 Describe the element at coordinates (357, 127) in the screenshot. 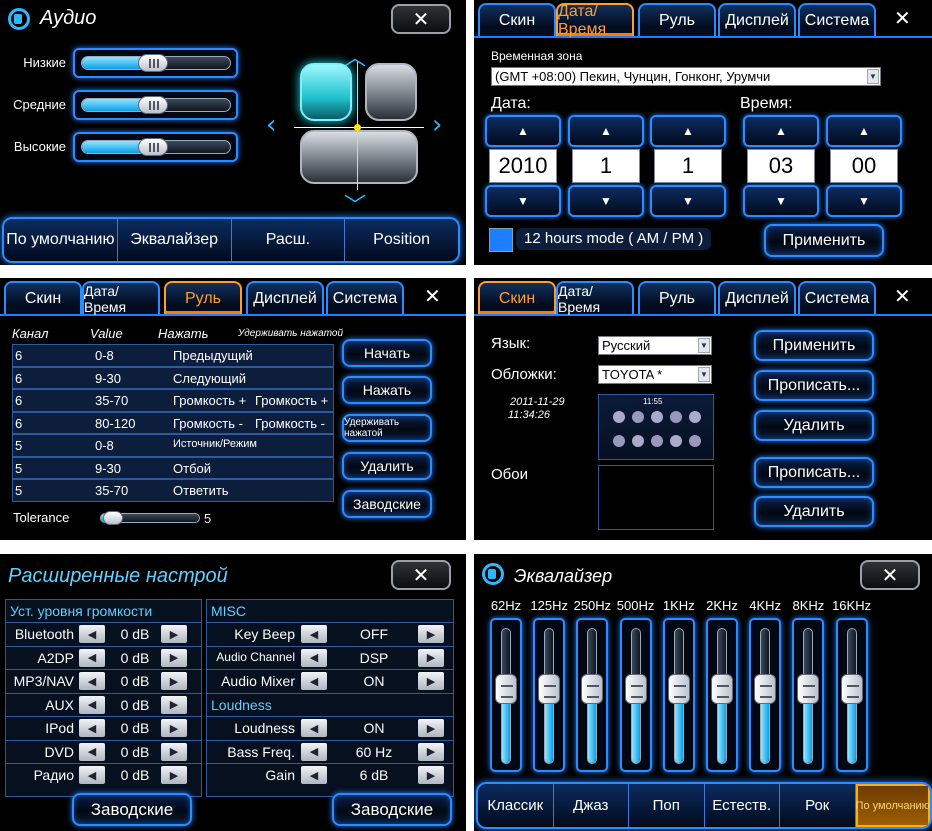

I see `position-marker` at that location.